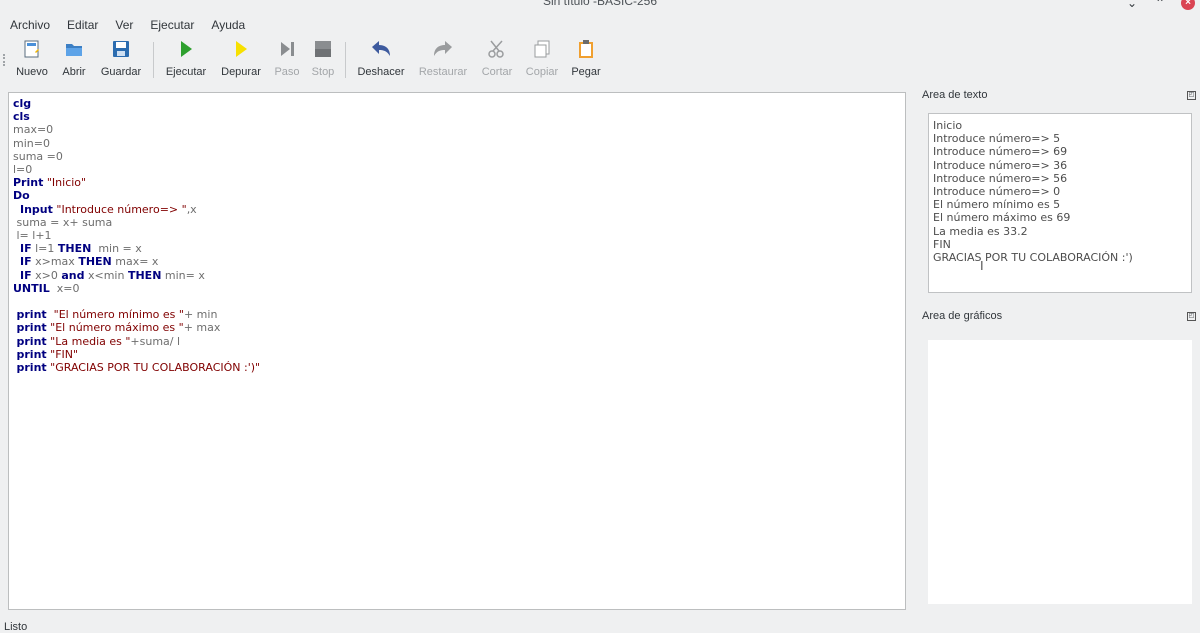 This screenshot has height=633, width=1200. Describe the element at coordinates (155, 368) in the screenshot. I see `code-string: "GRACIAS POR TU COLABORACIÓN :')"` at that location.